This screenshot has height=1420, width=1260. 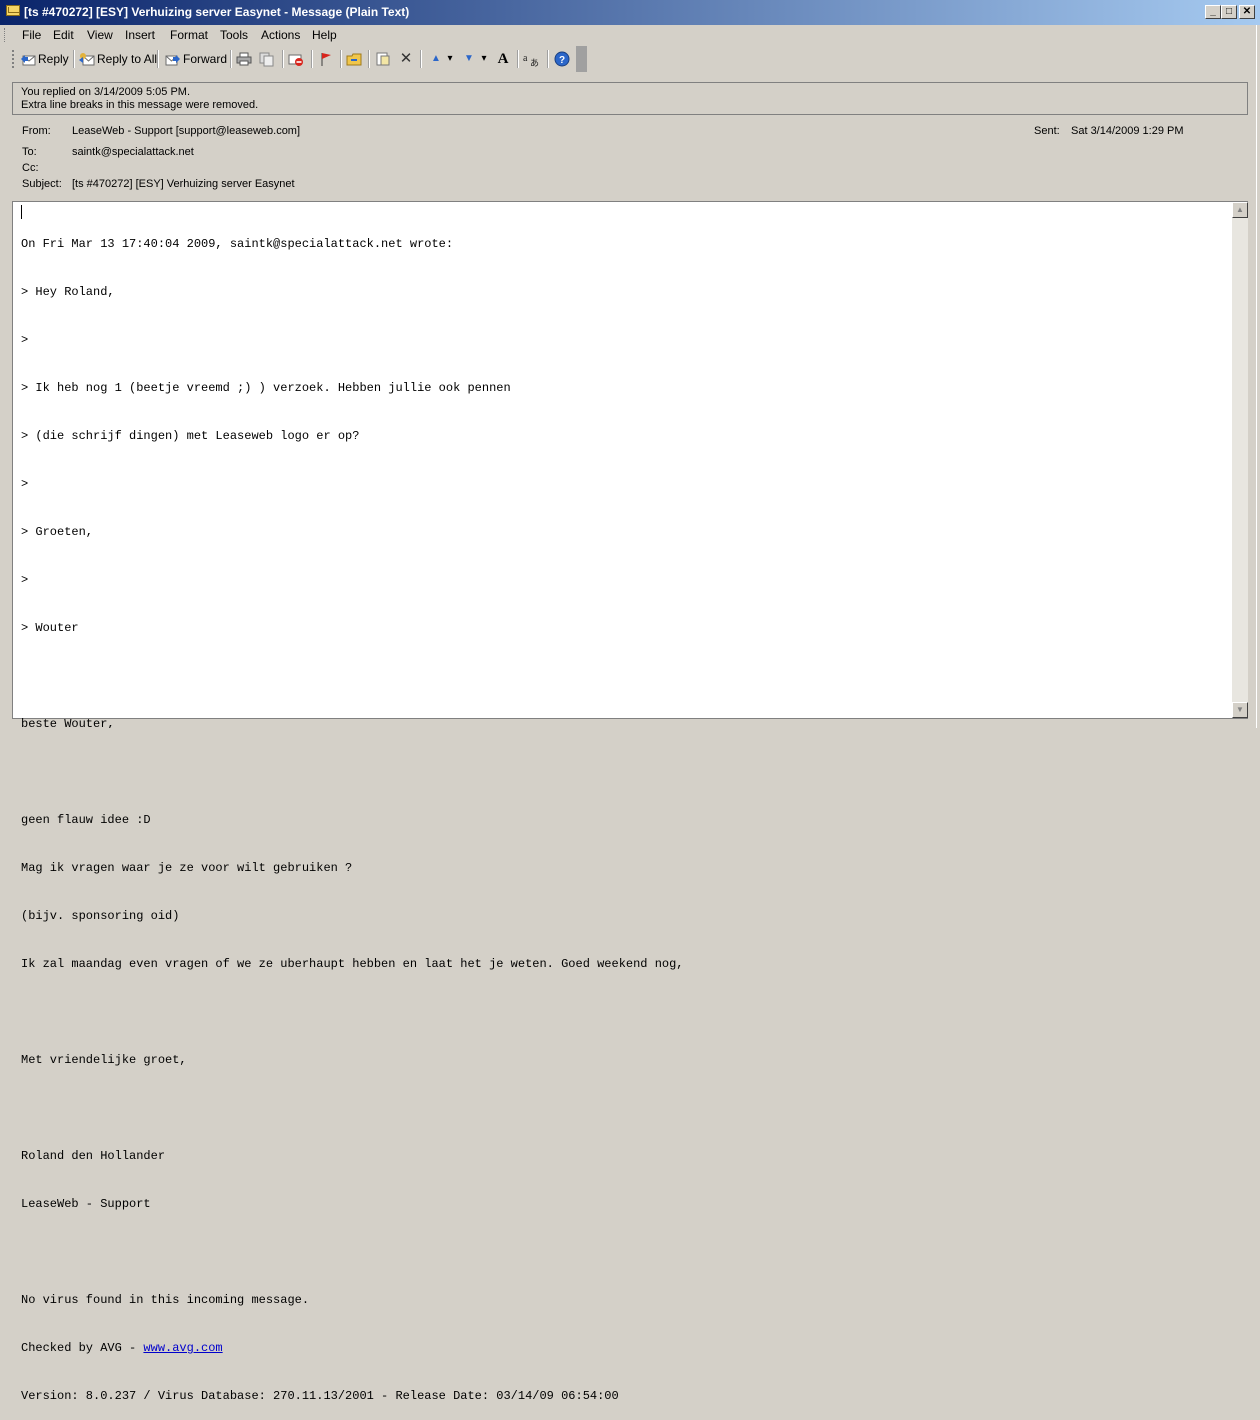 I want to click on message-line: geen flauw idee :D, so click(x=86, y=820).